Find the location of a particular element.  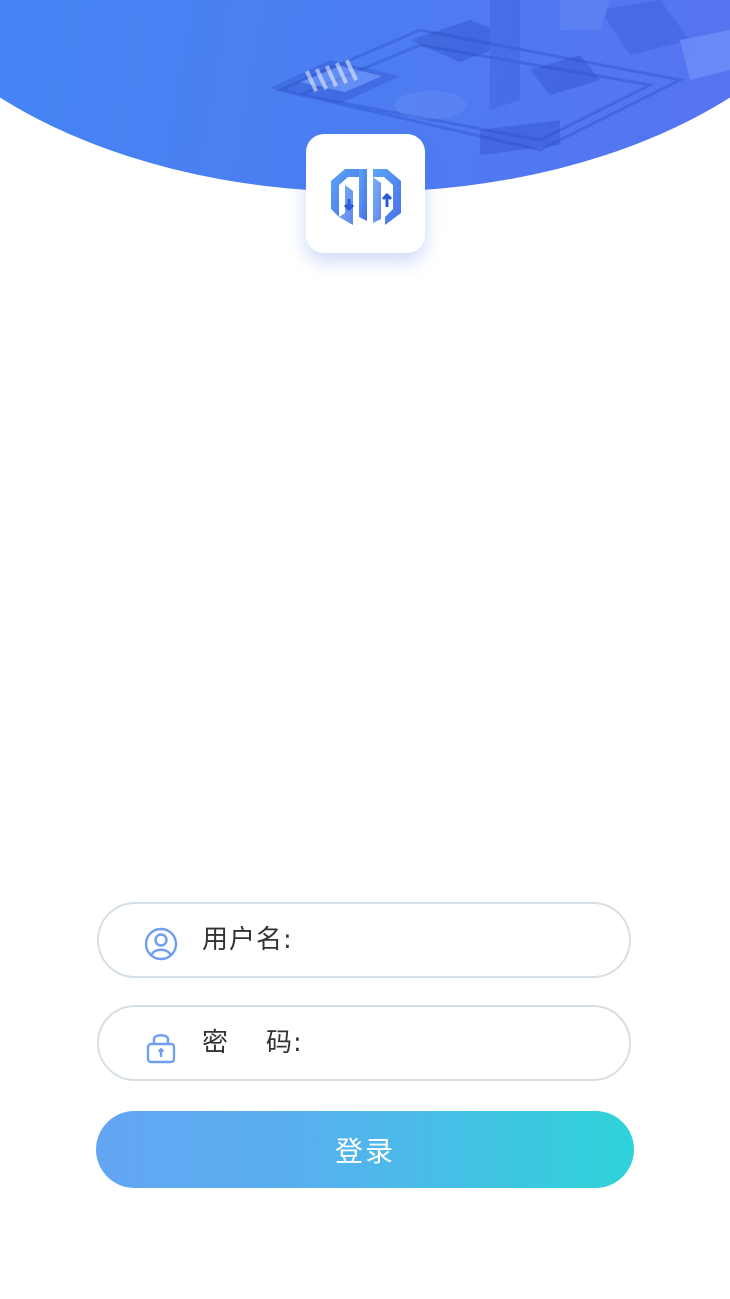

app-logo is located at coordinates (365, 193).